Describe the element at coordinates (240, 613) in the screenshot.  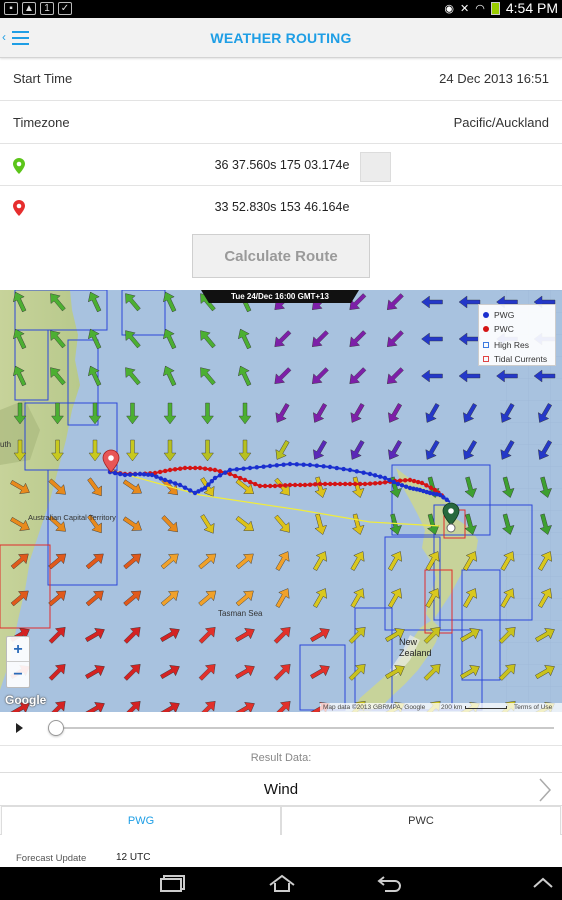
I see `map-label-tasman: Tasman Sea` at that location.